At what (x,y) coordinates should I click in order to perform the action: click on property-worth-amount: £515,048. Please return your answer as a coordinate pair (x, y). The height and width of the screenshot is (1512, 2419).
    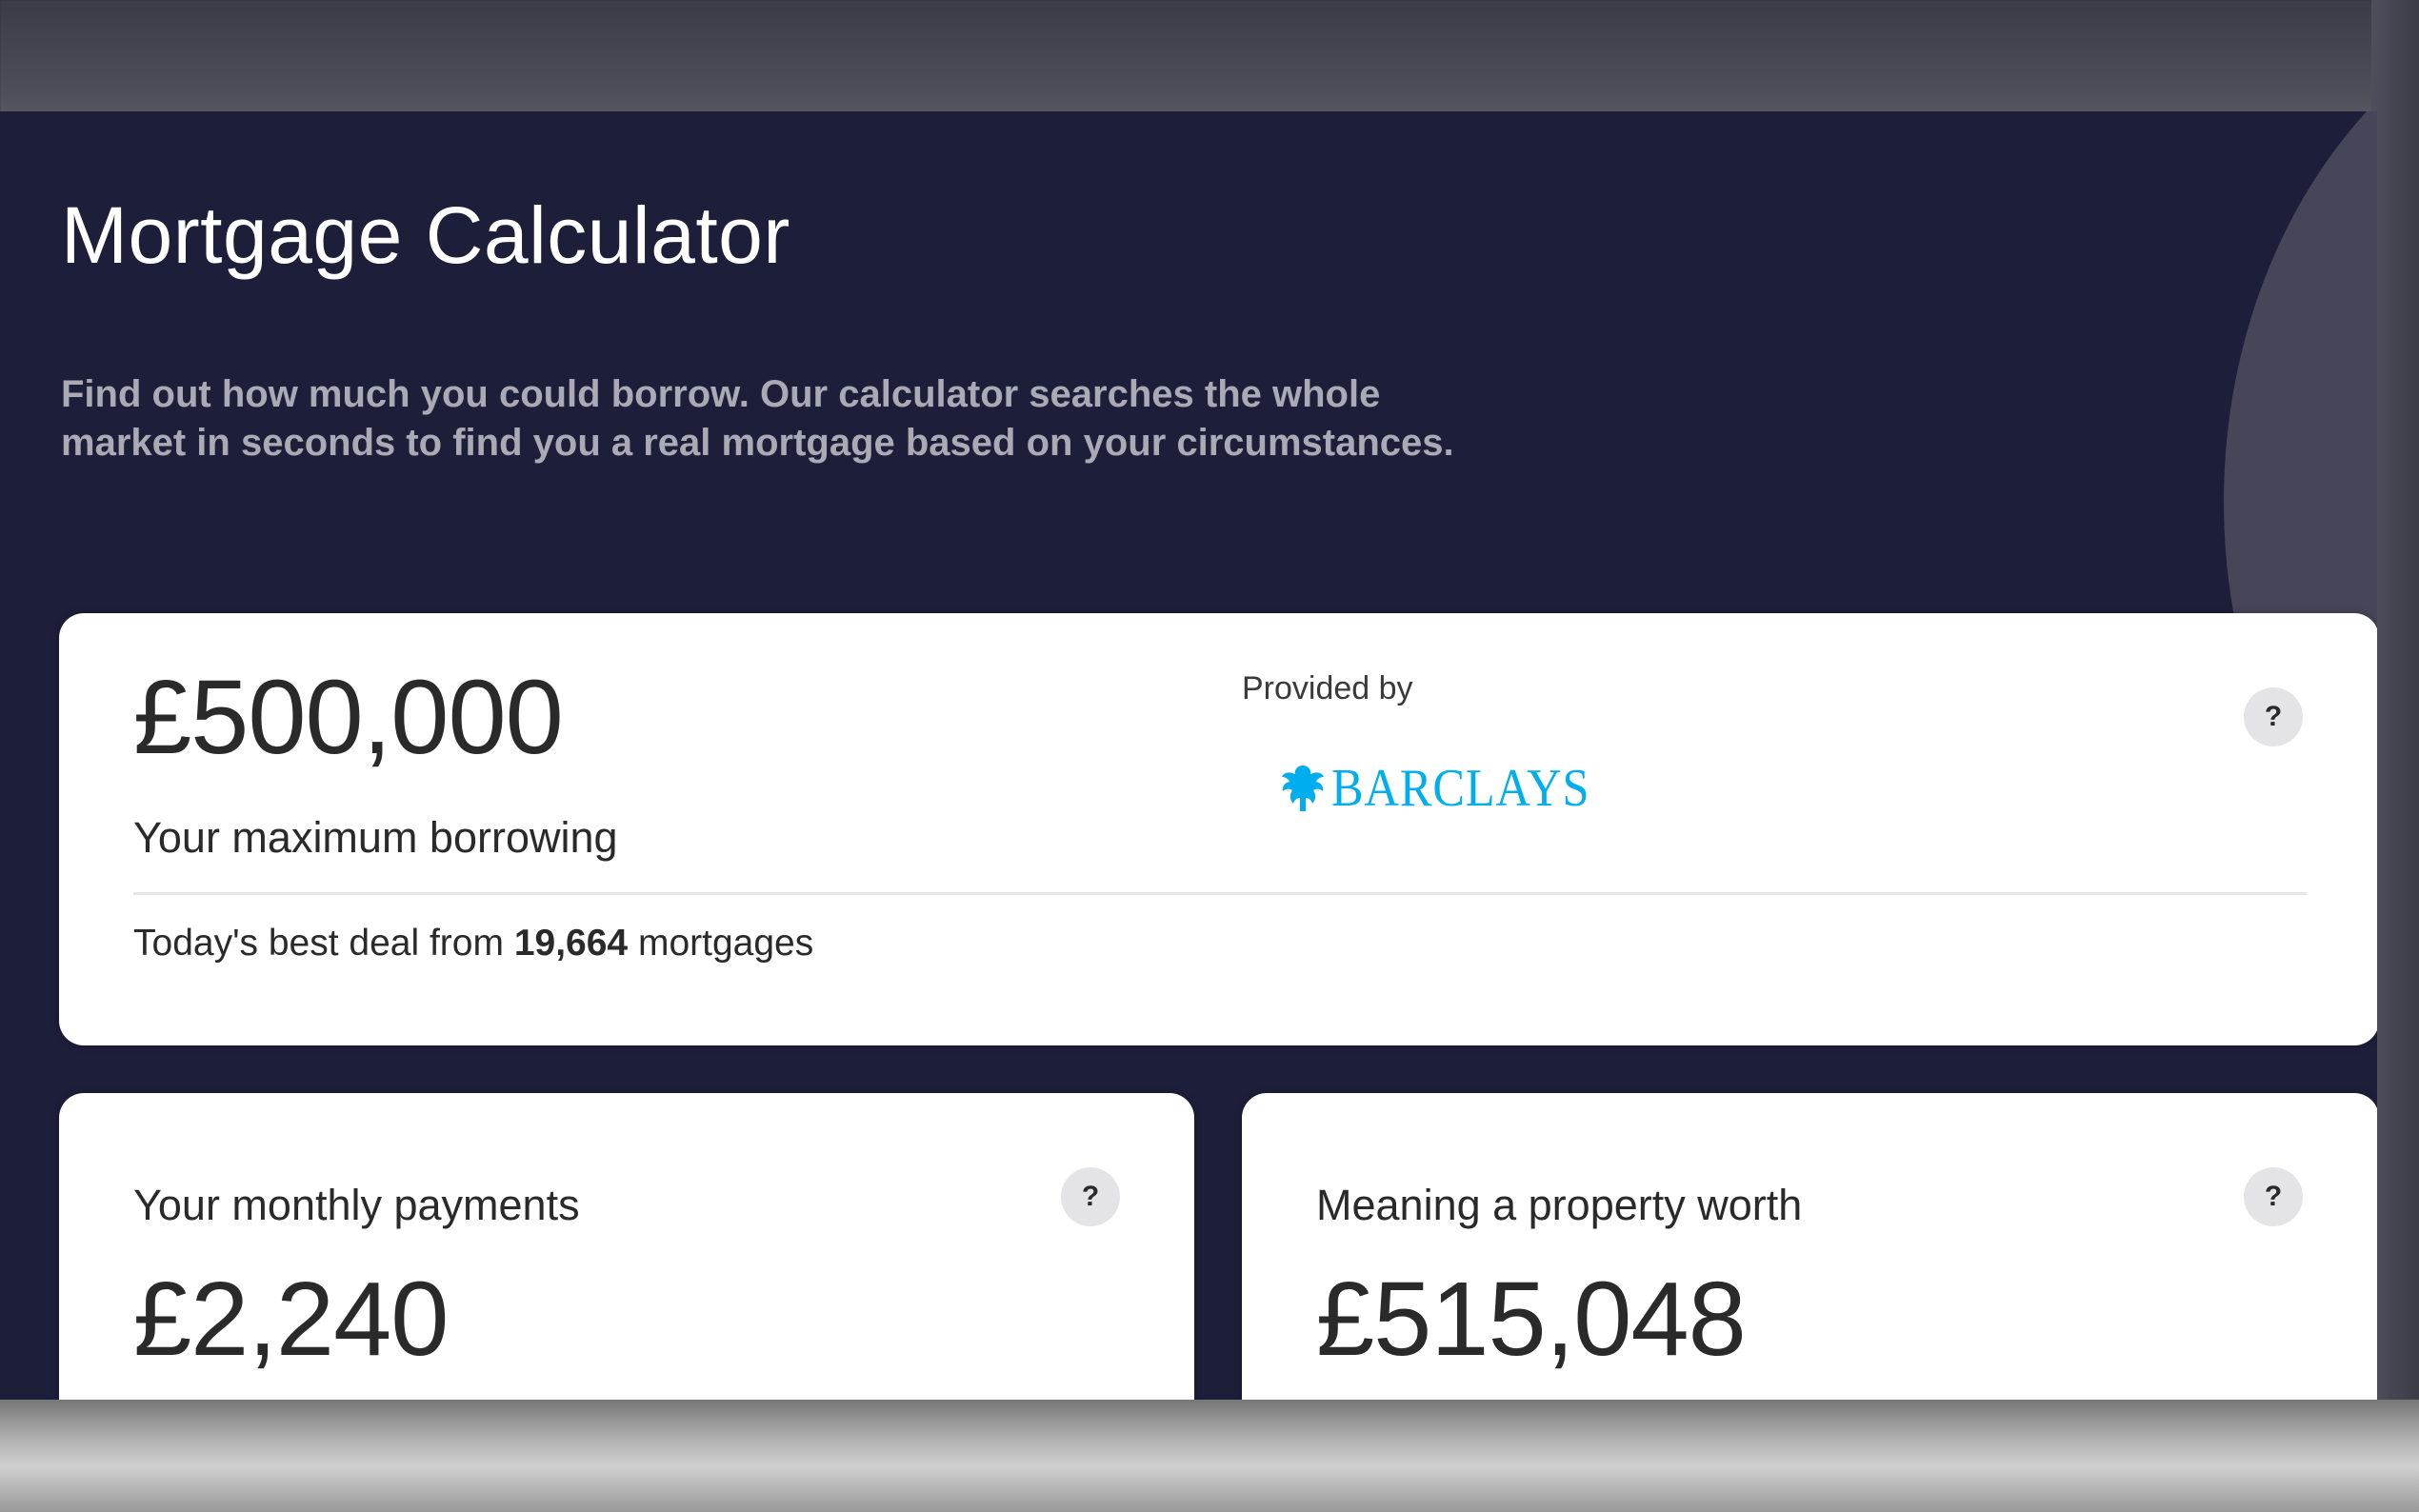
    Looking at the image, I should click on (1531, 1319).